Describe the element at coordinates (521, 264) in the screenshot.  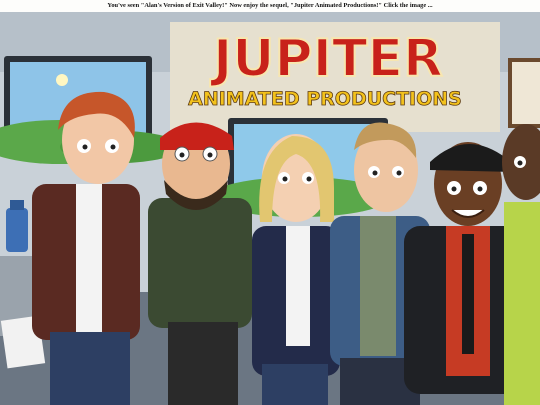
I see `character-right-edge` at that location.